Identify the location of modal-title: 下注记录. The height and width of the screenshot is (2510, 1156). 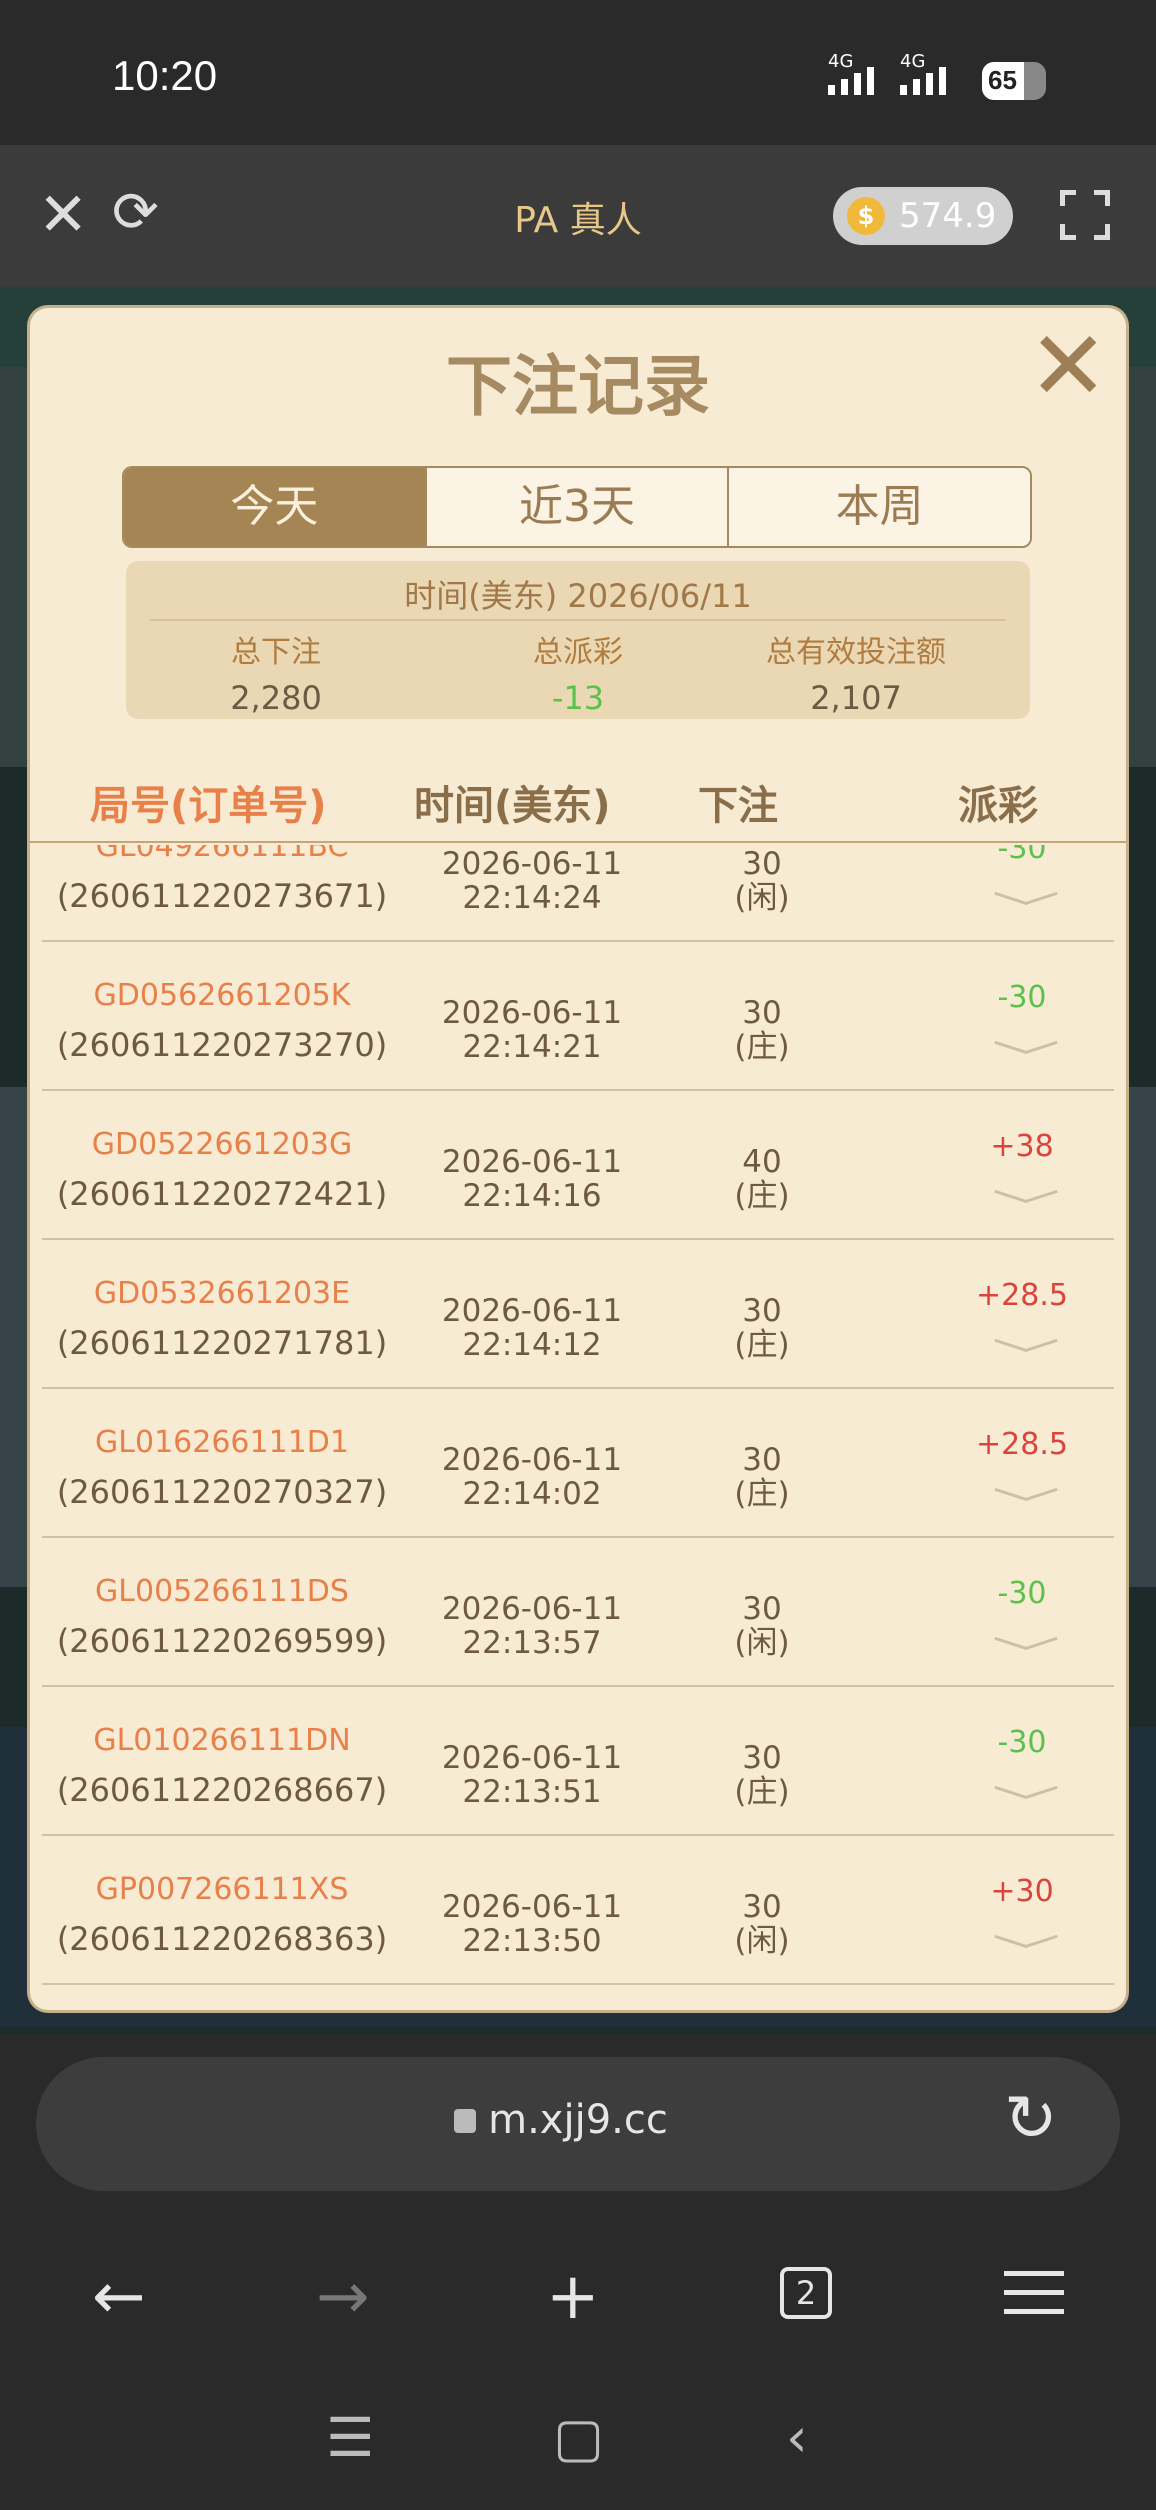
(578, 386).